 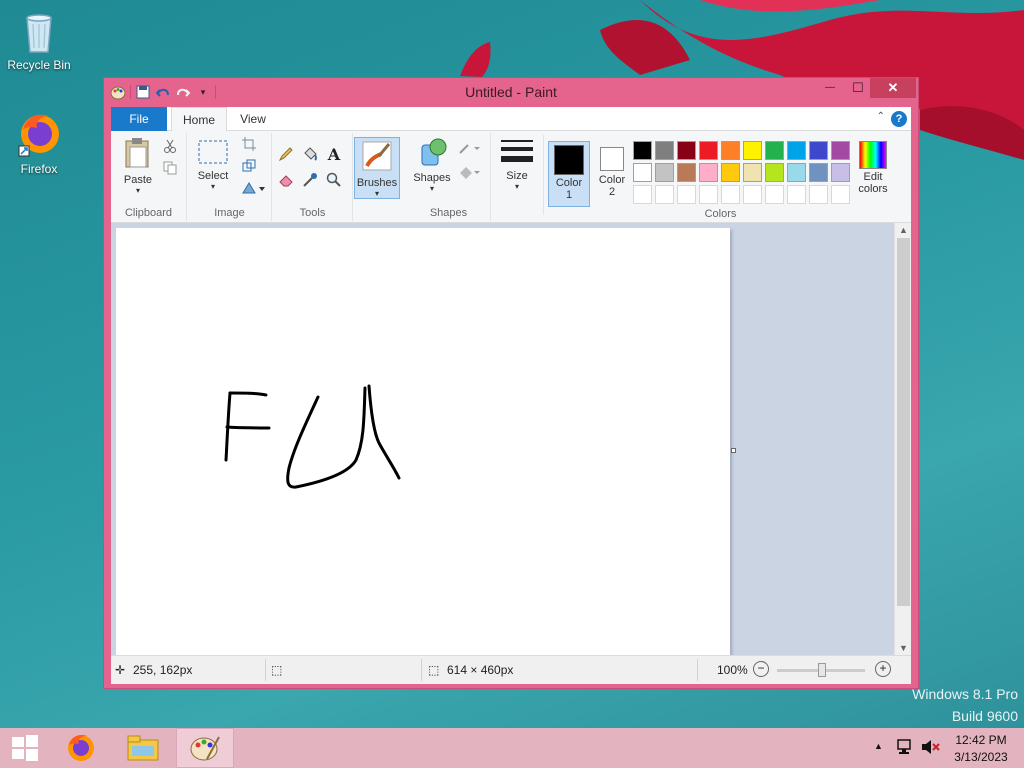 What do you see at coordinates (138, 154) in the screenshot?
I see `paste-icon` at bounding box center [138, 154].